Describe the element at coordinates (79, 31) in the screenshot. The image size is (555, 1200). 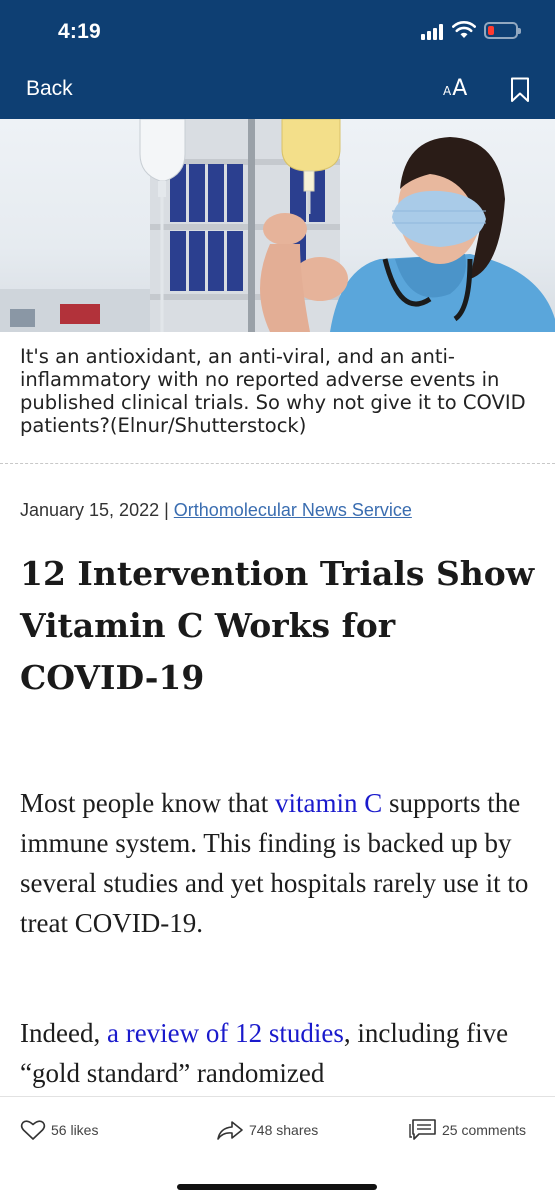
I see `status-time: 4:19` at that location.